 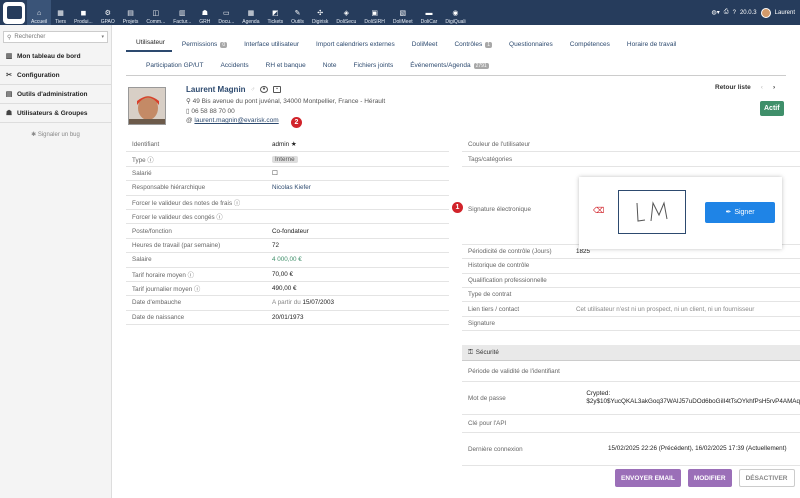 I want to click on field-value-text: 72, so click(x=276, y=245).